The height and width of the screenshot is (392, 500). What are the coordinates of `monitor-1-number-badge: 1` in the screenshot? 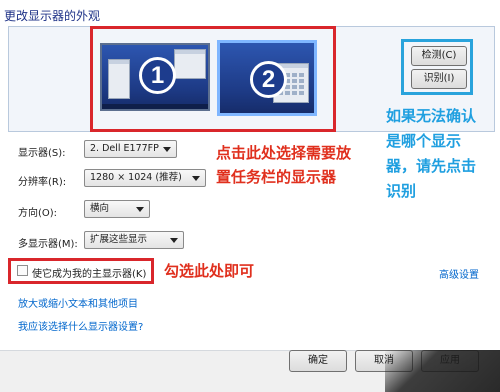 It's located at (157, 75).